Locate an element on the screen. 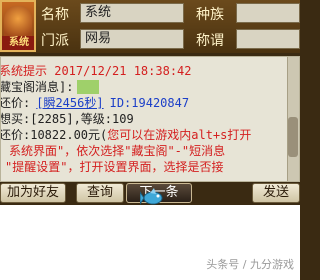  title-label: 称谓 is located at coordinates (210, 41).